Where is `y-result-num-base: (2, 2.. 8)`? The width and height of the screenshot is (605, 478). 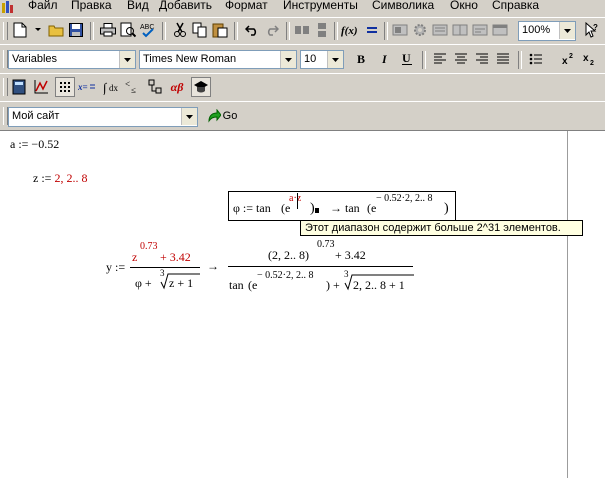 y-result-num-base: (2, 2.. 8) is located at coordinates (288, 255).